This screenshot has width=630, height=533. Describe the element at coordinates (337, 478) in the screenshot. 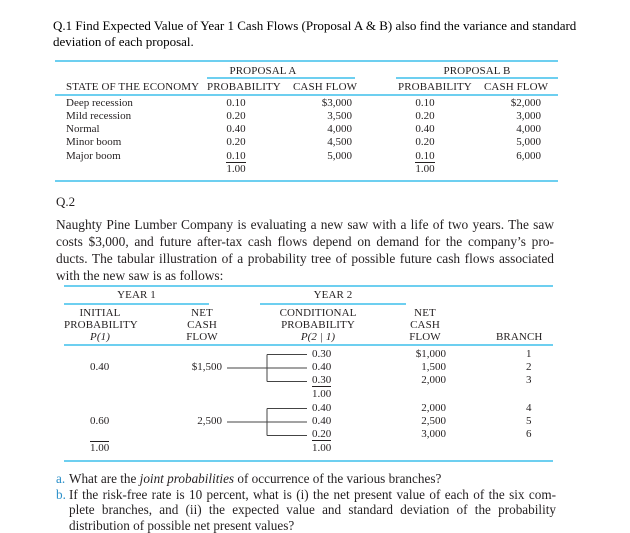

I see `text-part: of occurrence of the various branches?` at that location.